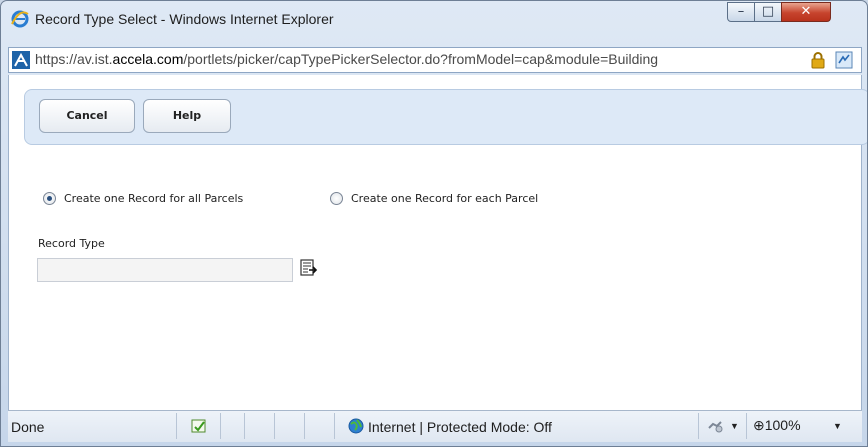 This screenshot has height=447, width=868. Describe the element at coordinates (199, 426) in the screenshot. I see `popup-blocker-icon` at that location.